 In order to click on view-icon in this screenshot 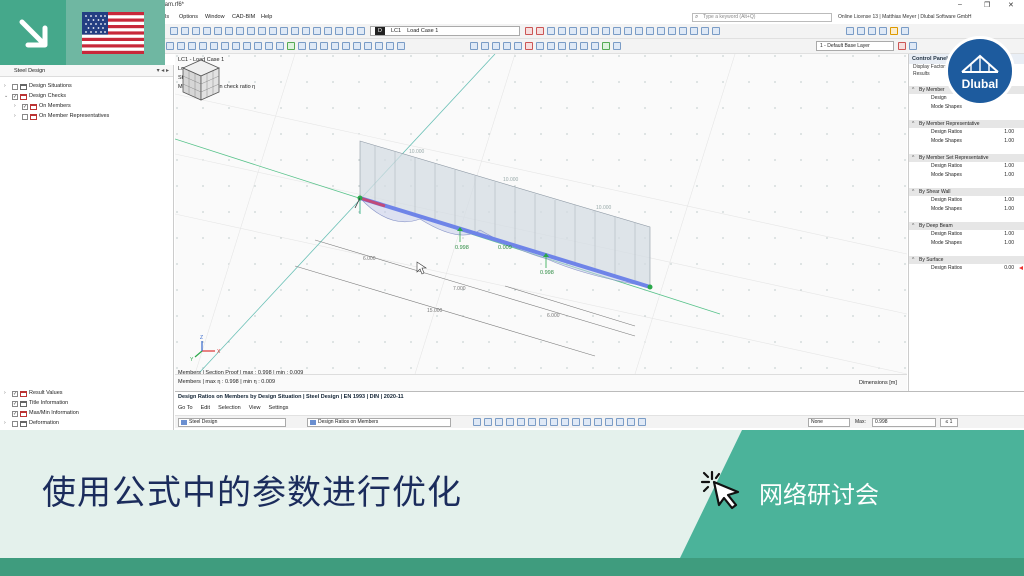, I will do `click(850, 31)`.